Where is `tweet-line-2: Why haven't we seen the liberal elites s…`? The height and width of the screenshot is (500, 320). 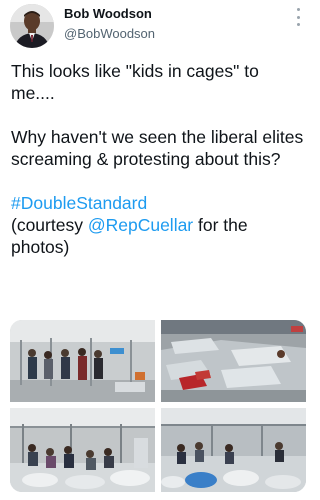 tweet-line-2: Why haven't we seen the liberal elites s… is located at coordinates (157, 148).